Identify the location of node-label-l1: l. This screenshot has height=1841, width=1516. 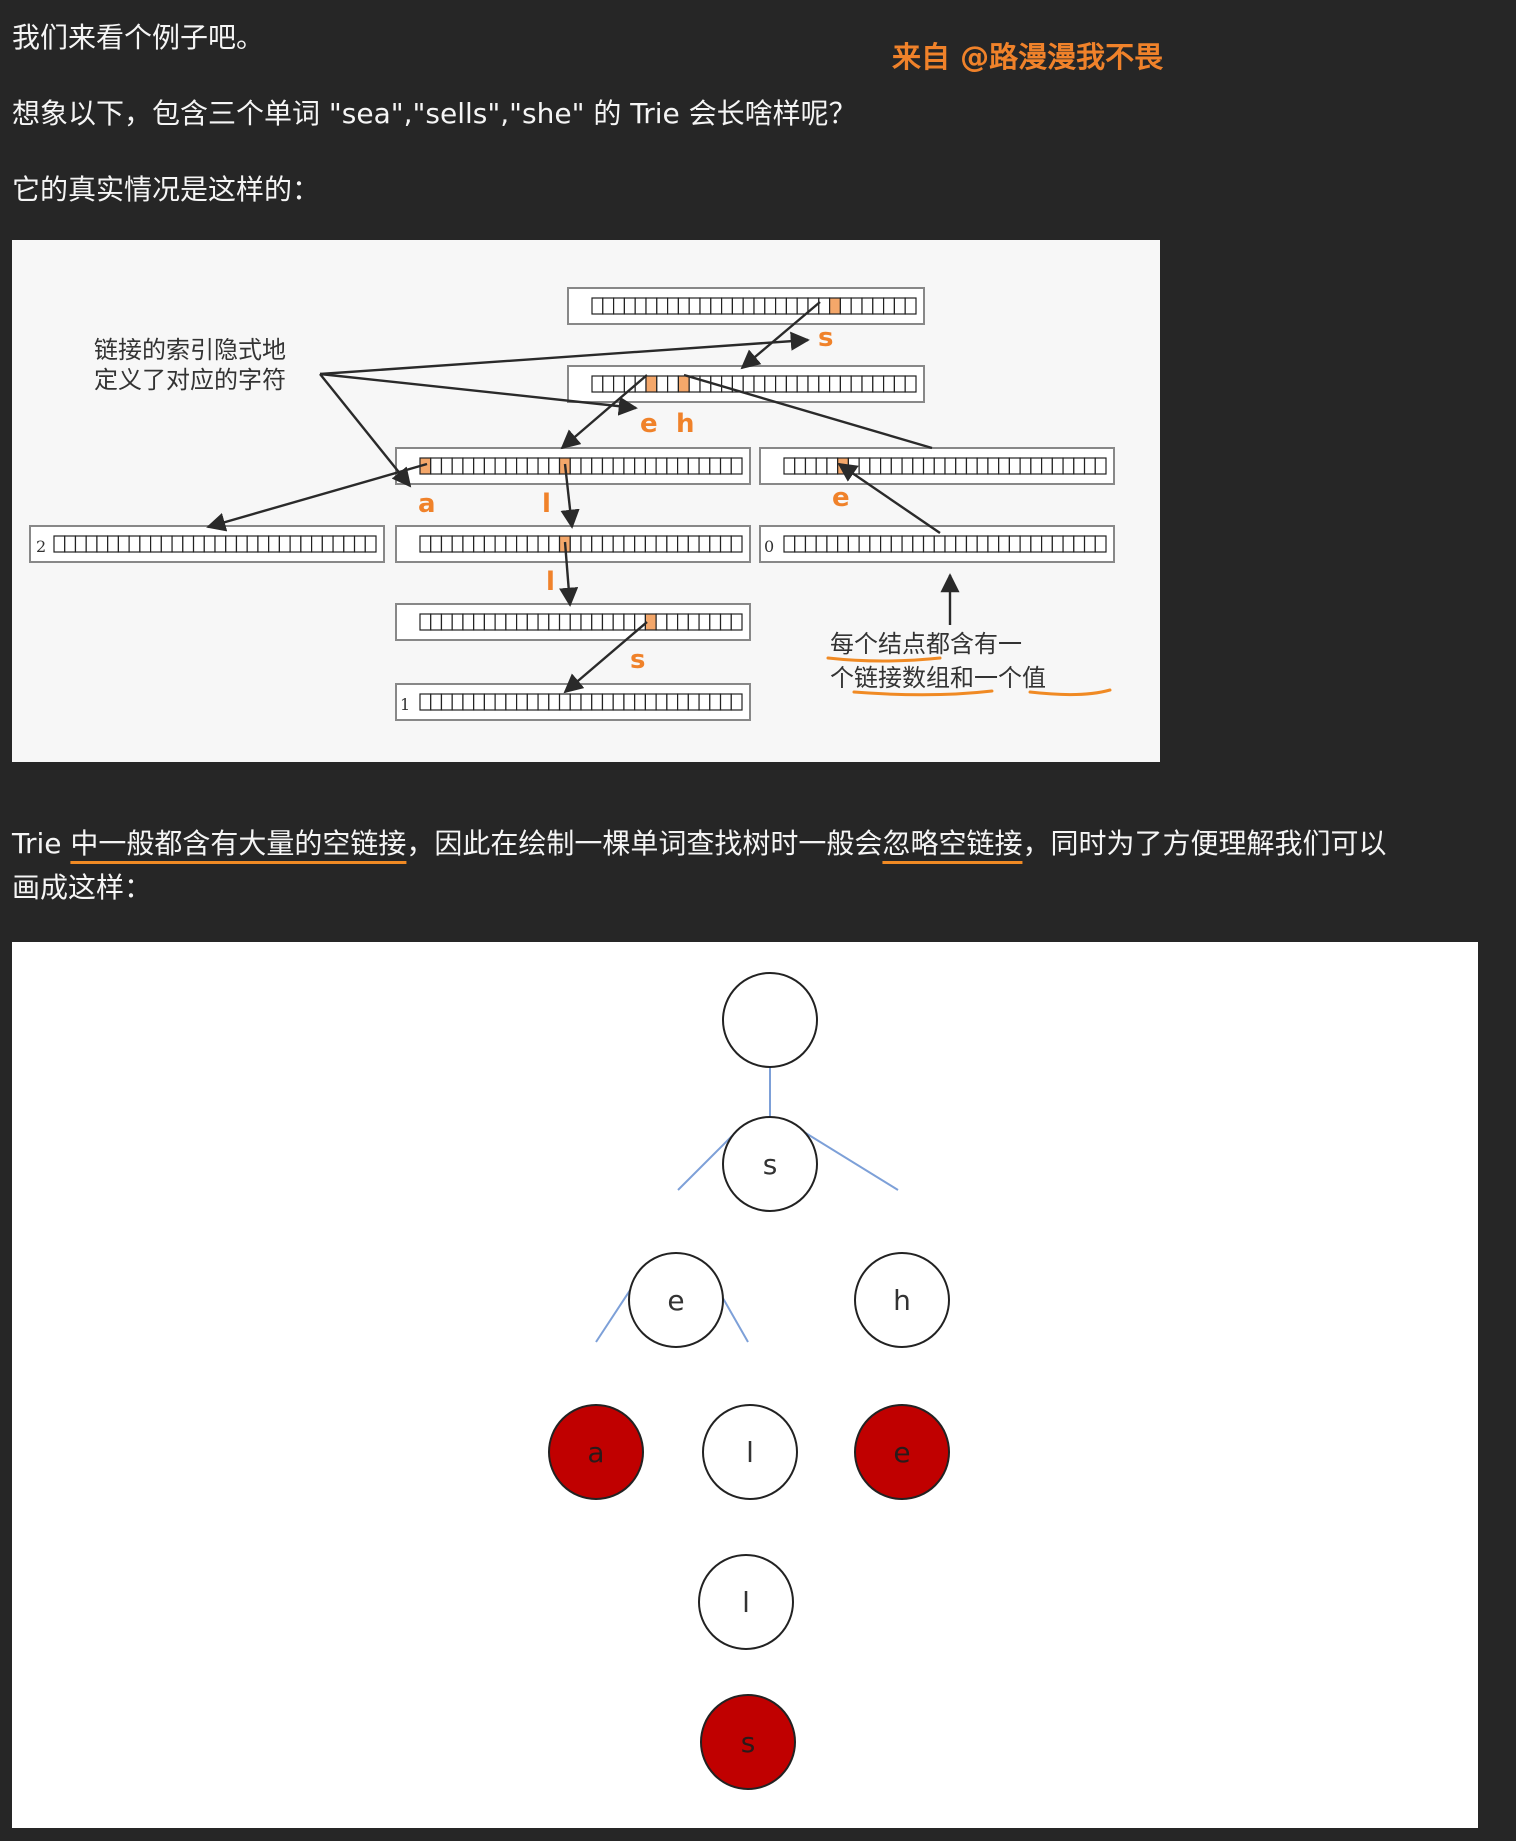
(750, 1452).